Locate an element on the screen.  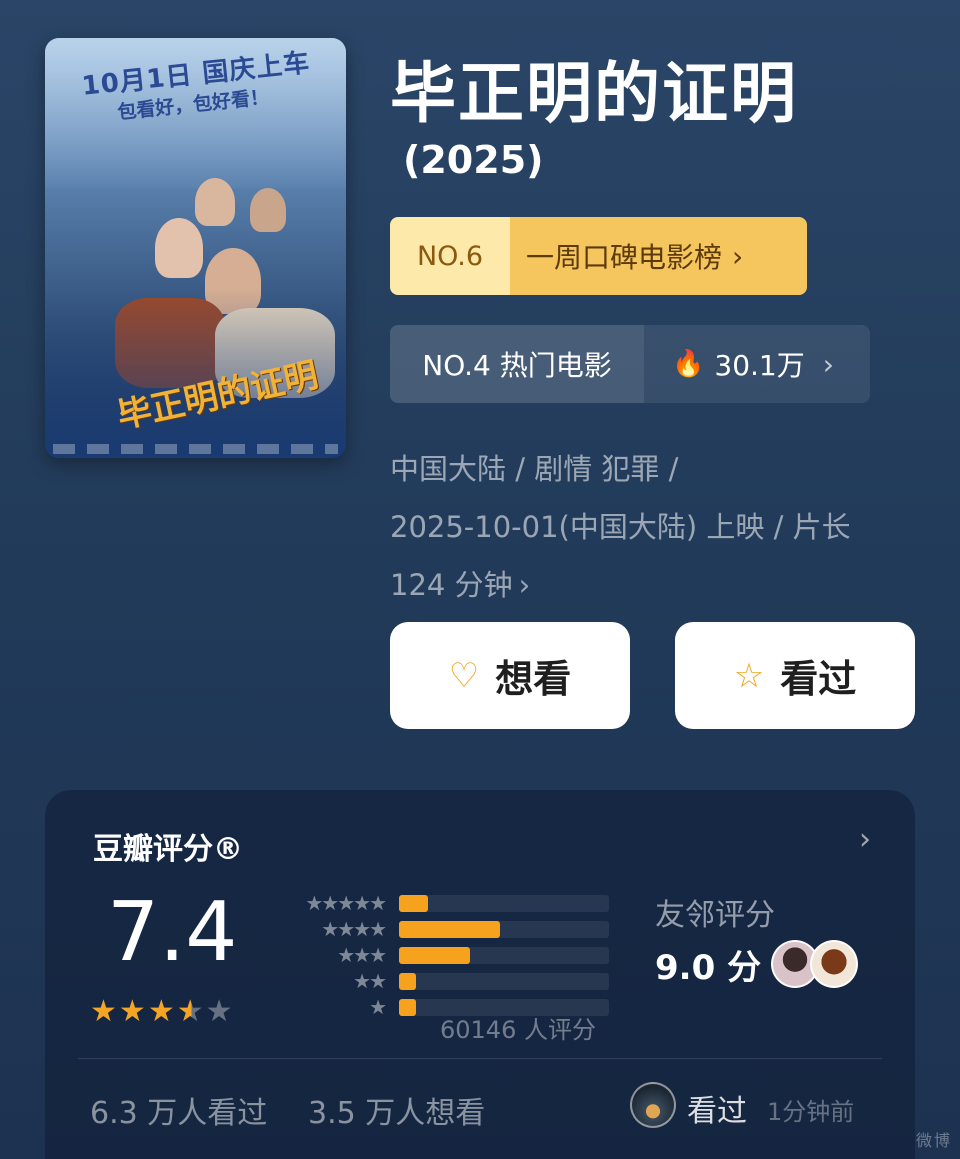
poster-credits is located at coordinates (195, 449).